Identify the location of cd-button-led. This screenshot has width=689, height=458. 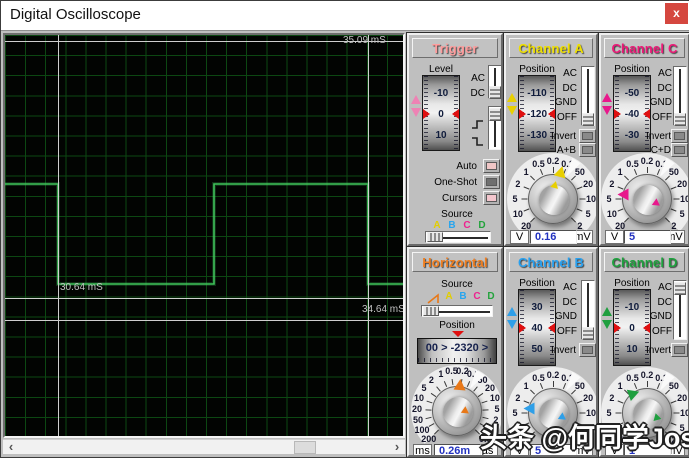
(679, 150).